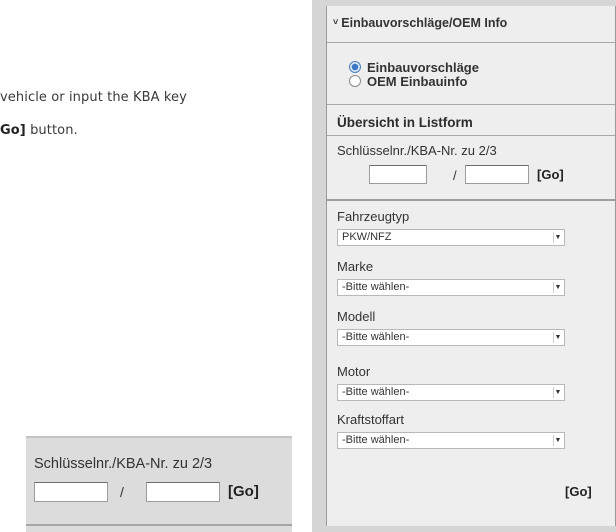  Describe the element at coordinates (451, 440) in the screenshot. I see `kraftstoffart-select: -Bitte wählen- ▼` at that location.